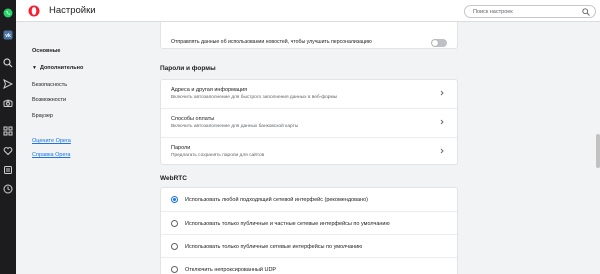  I want to click on webrtc-option: Отключить непроксированный UDP, so click(309, 265).